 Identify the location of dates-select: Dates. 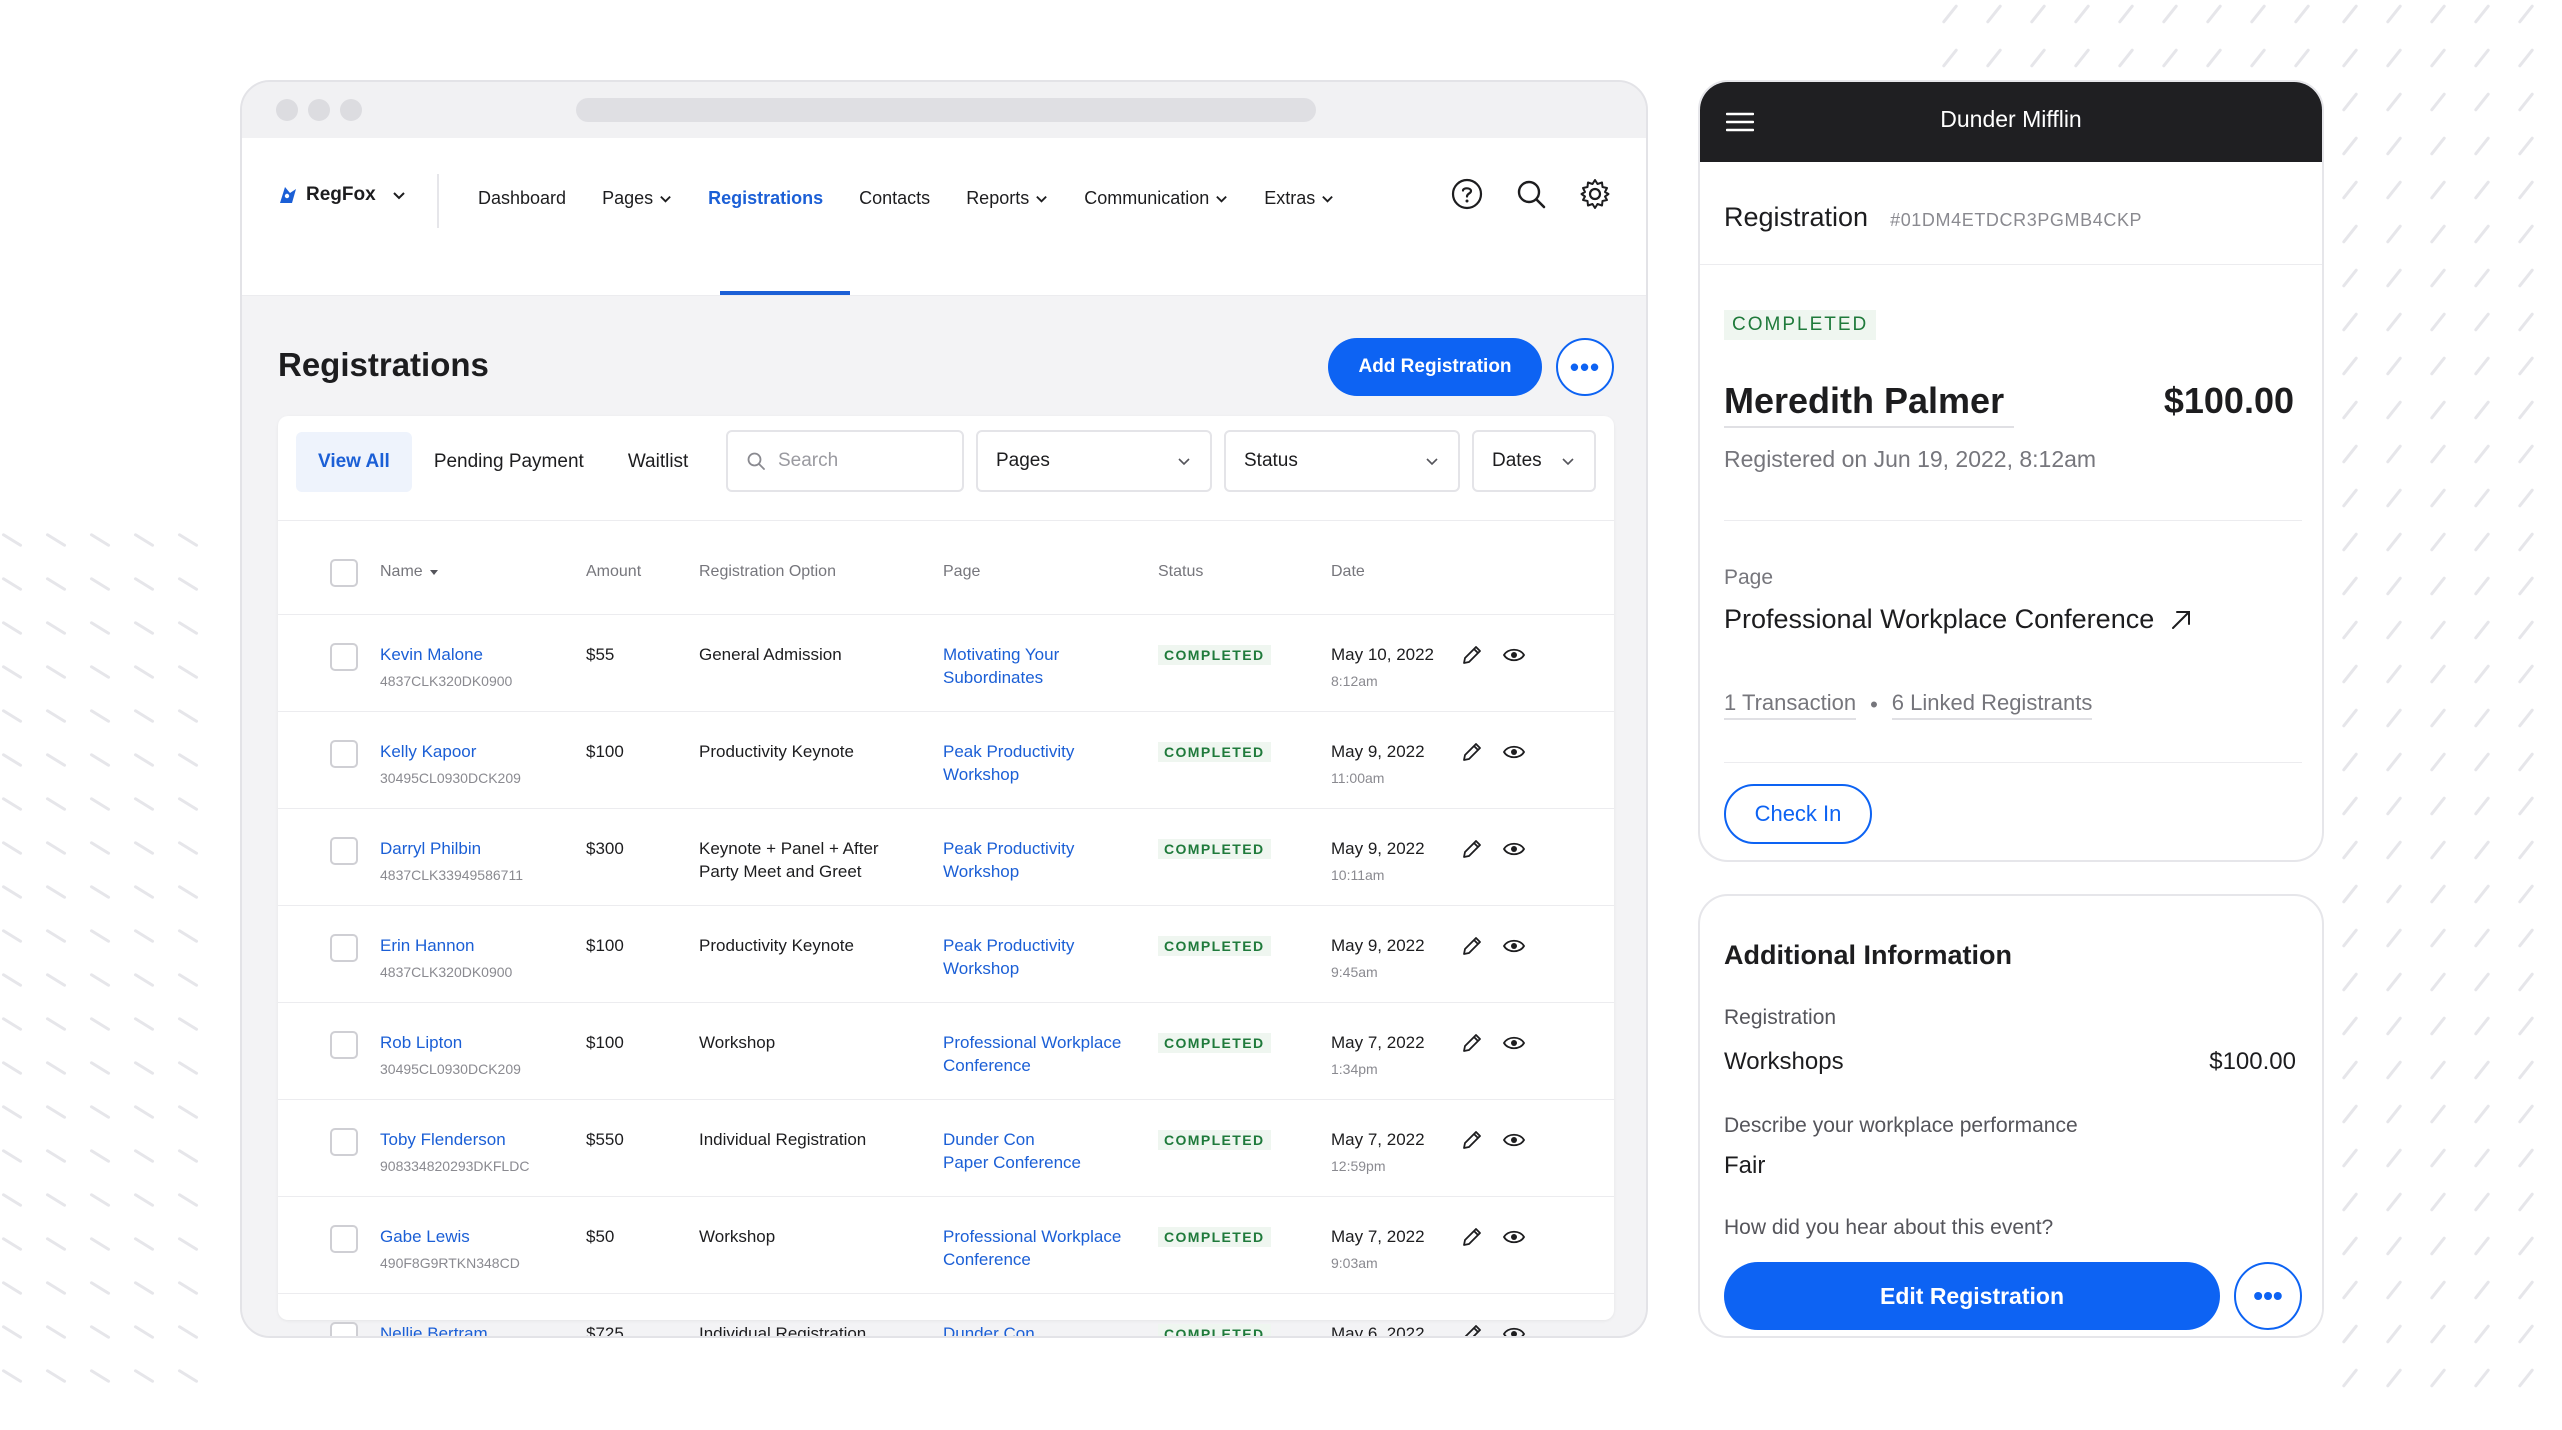
(1534, 461).